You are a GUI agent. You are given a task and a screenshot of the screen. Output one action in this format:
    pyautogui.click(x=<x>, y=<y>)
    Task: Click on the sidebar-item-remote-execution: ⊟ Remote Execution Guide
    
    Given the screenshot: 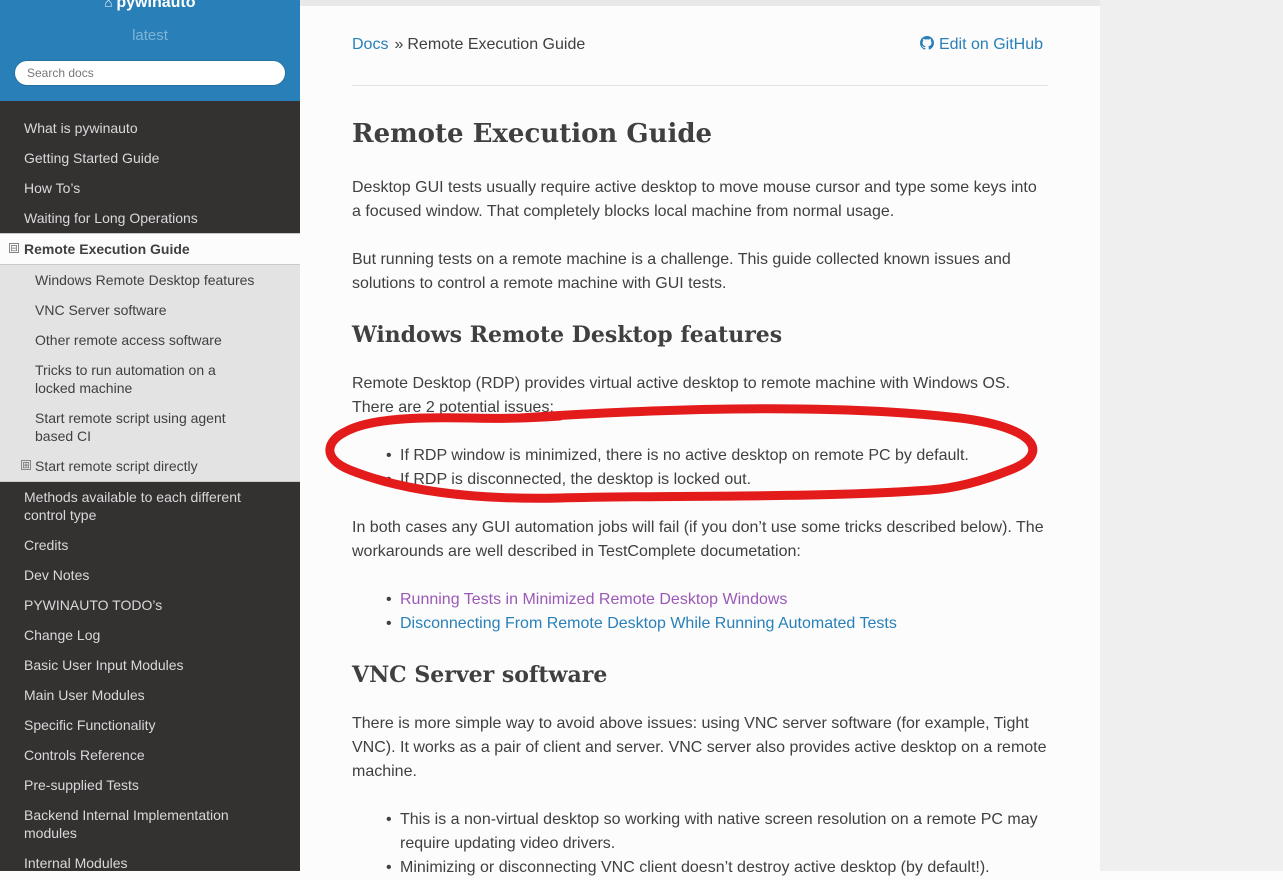 What is the action you would take?
    pyautogui.click(x=150, y=249)
    